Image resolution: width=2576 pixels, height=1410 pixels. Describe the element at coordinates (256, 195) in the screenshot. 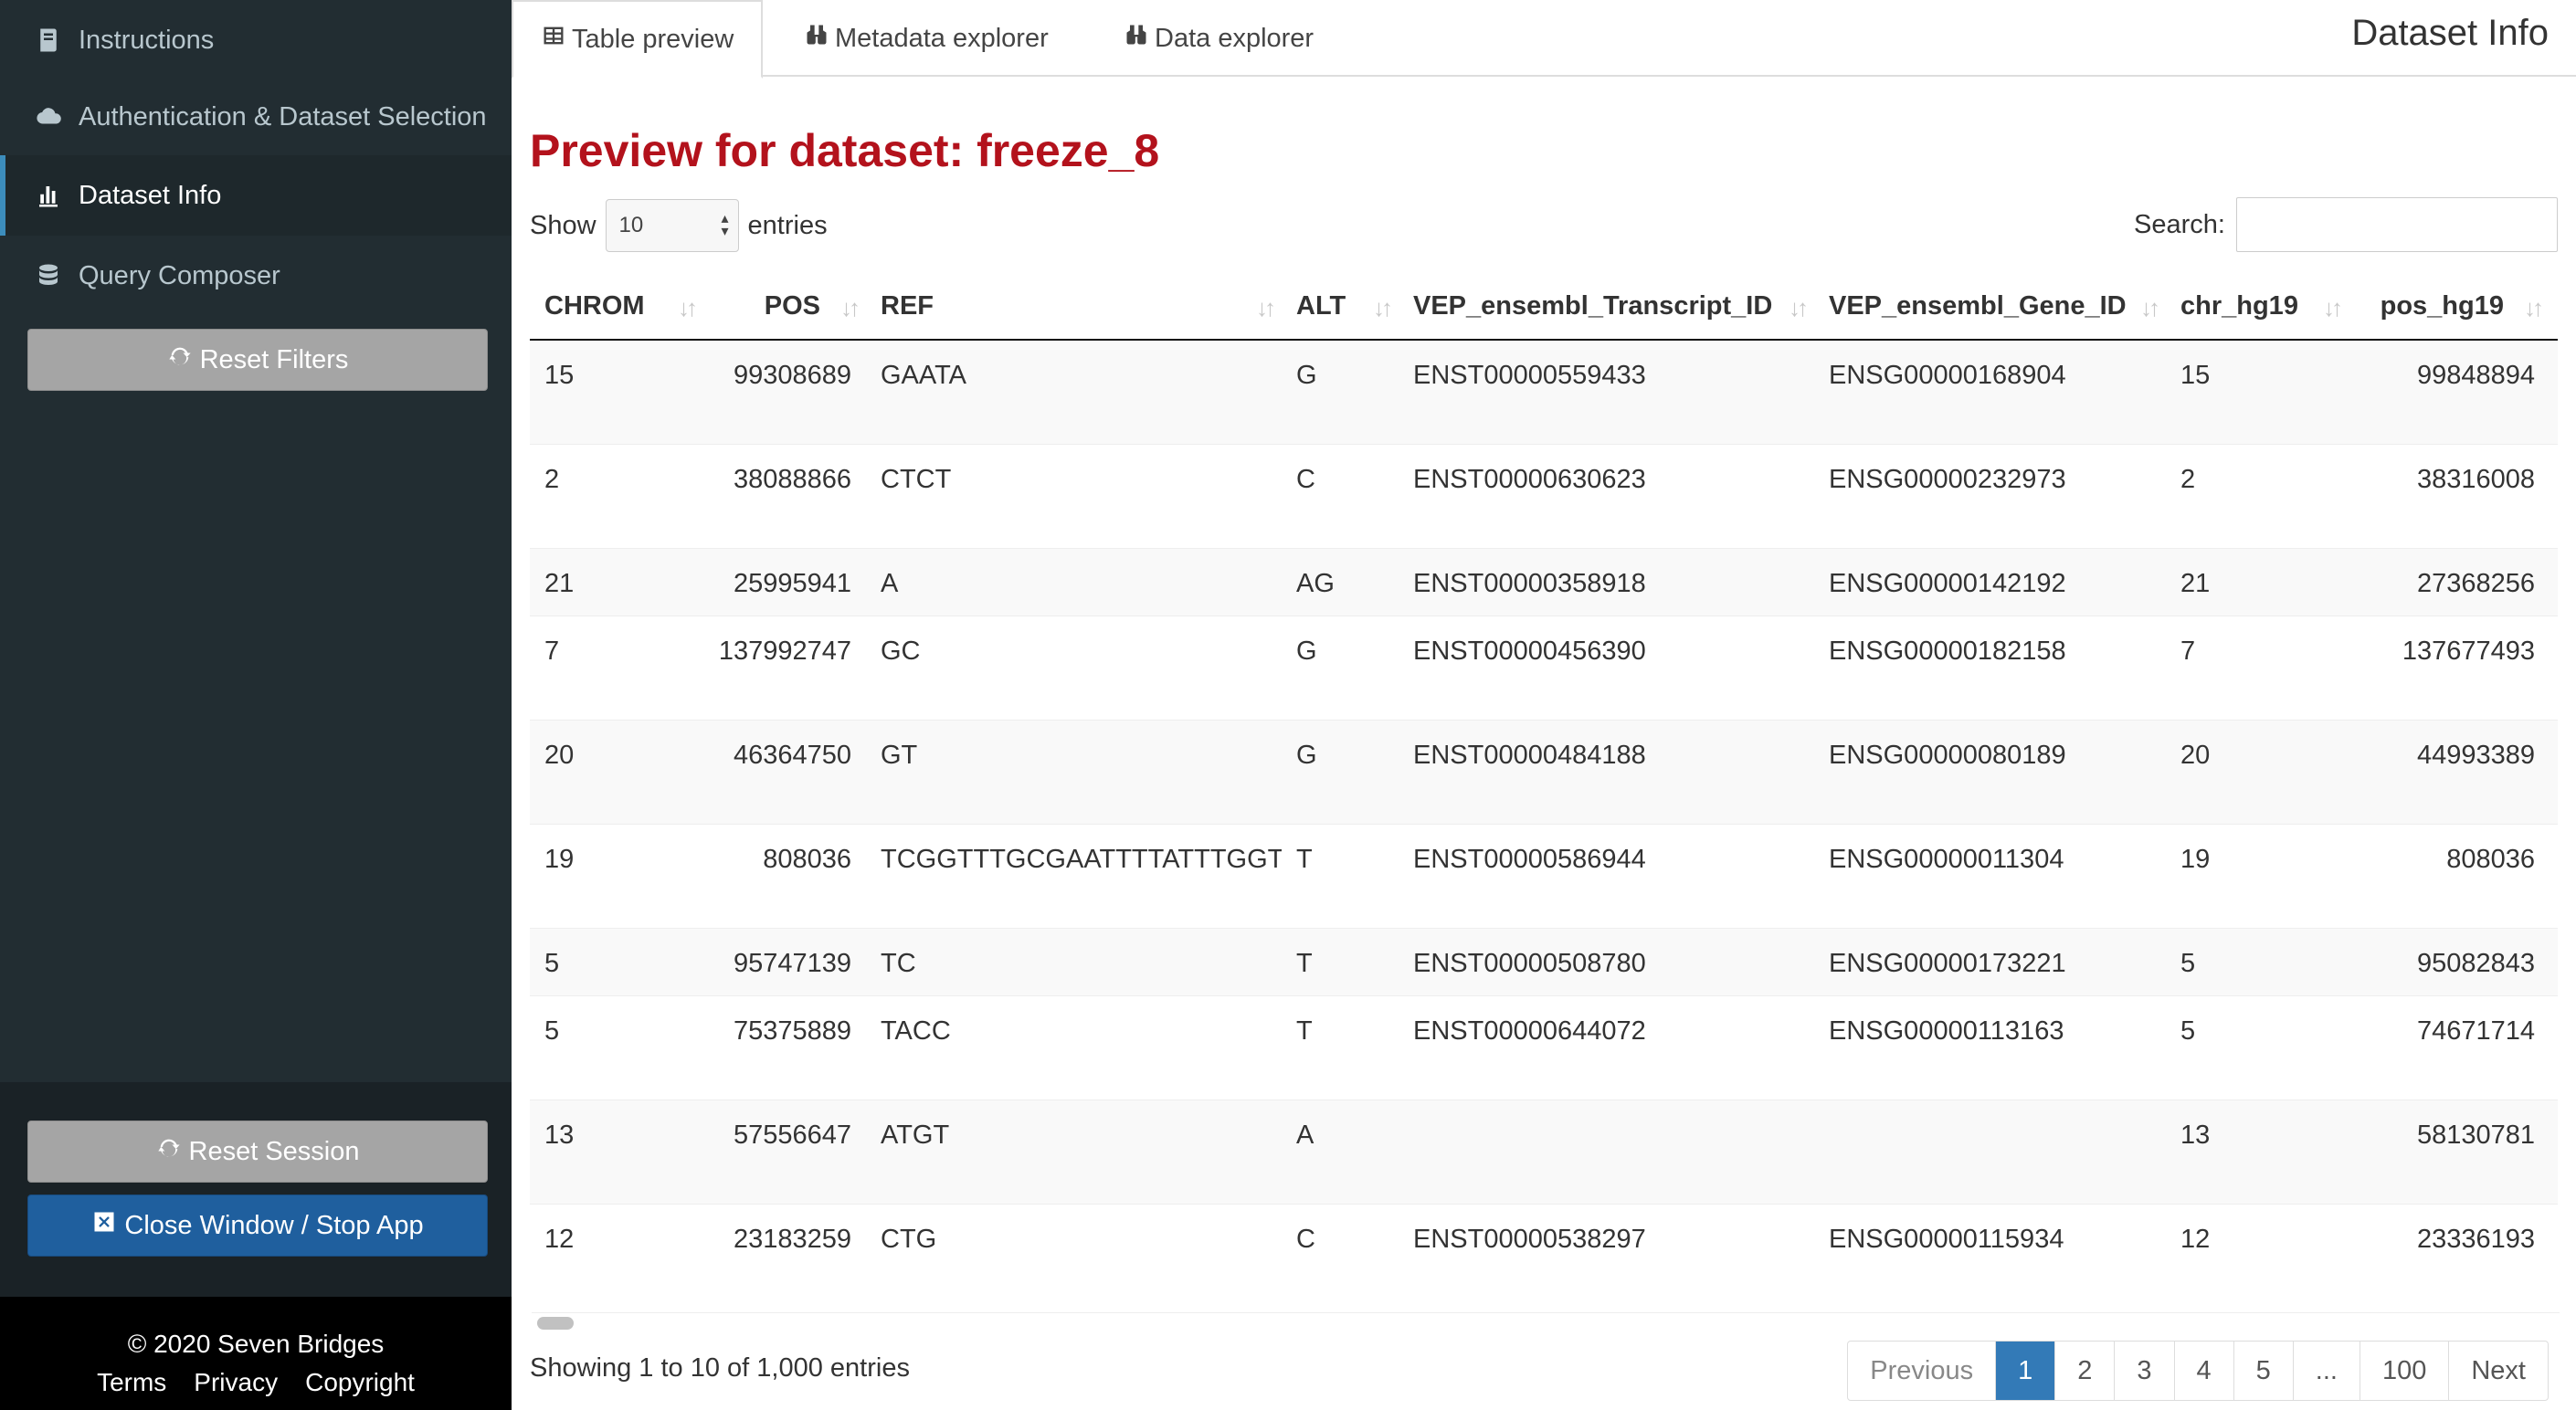

I see `sidebar-item-dataset-info: Dataset Info` at that location.